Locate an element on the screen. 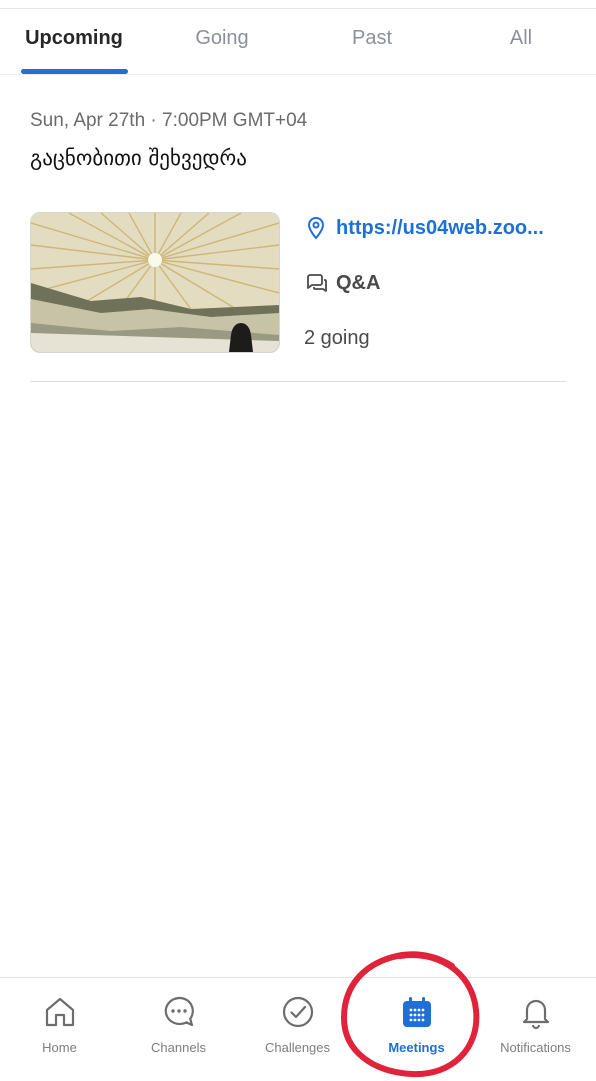 The image size is (596, 1081). tab-all: All is located at coordinates (521, 38).